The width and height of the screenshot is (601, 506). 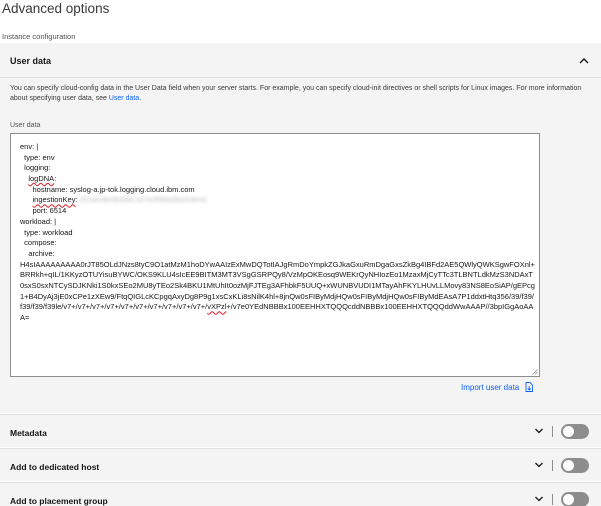 What do you see at coordinates (490, 387) in the screenshot?
I see `import-user-data-label: Import user data` at bounding box center [490, 387].